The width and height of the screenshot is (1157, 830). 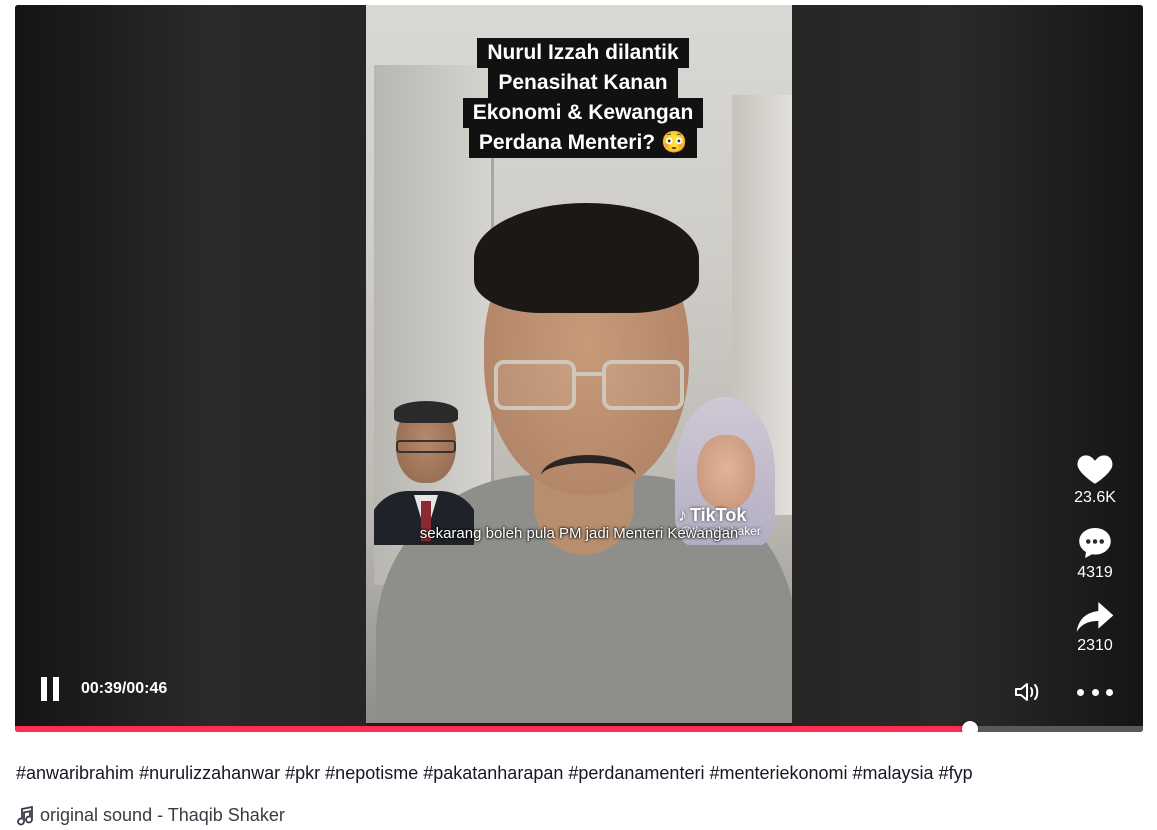 I want to click on hashtag-link: #fyp, so click(x=956, y=773).